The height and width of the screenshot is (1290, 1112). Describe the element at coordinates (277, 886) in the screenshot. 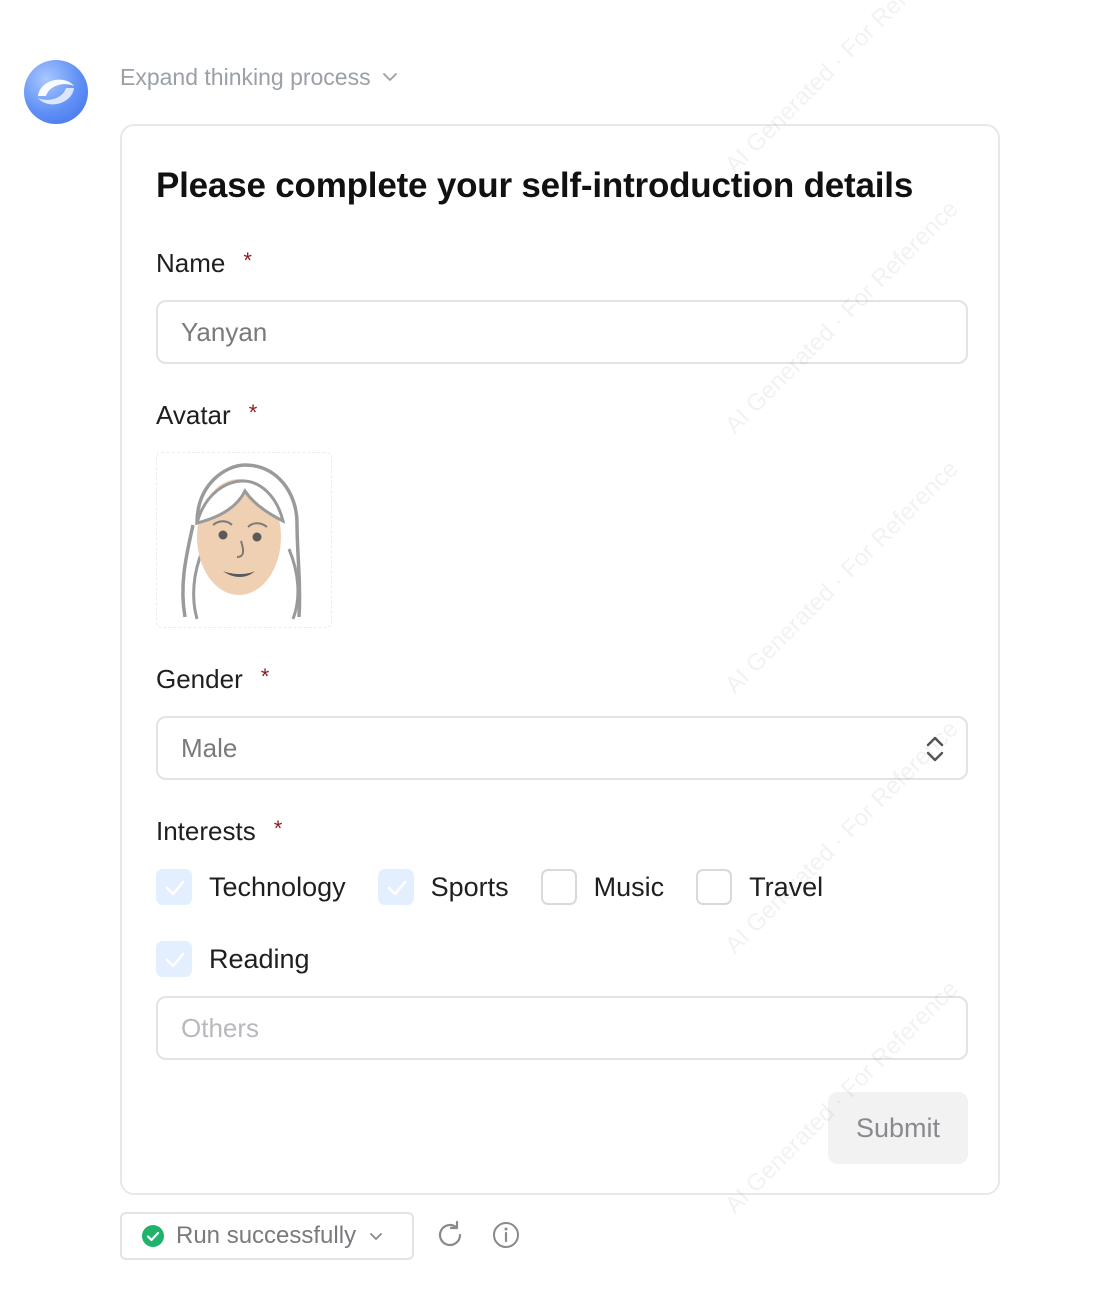

I see `interest-label: Technology` at that location.